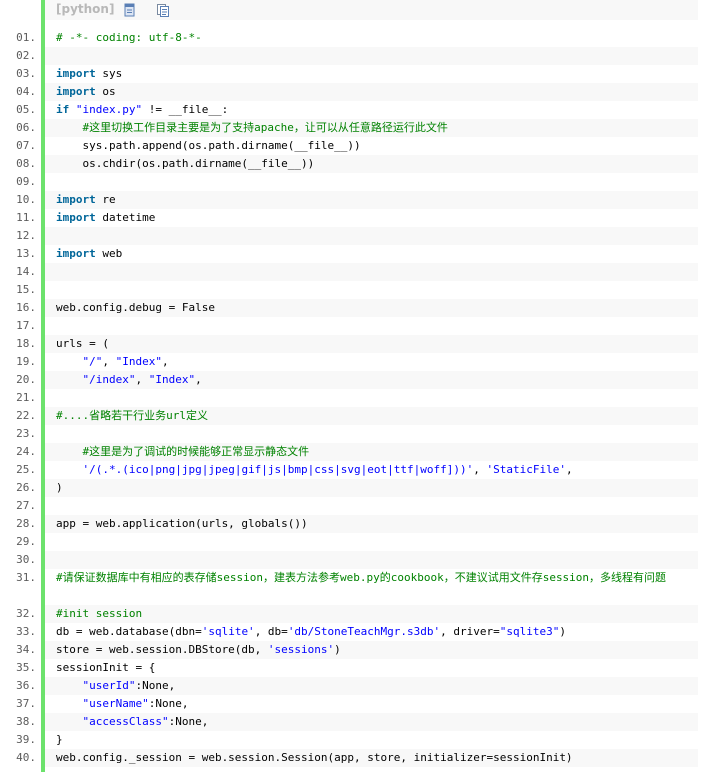 The image size is (721, 772). I want to click on line-number: 07., so click(26, 145).